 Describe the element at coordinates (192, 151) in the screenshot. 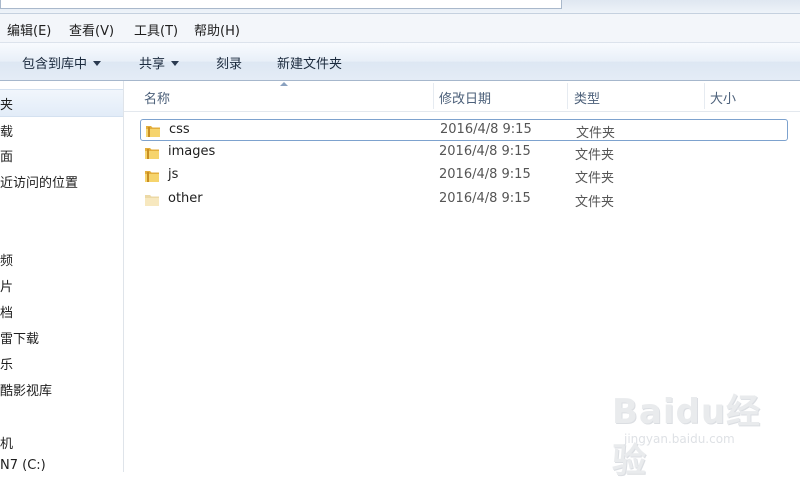

I see `file-name: images` at that location.